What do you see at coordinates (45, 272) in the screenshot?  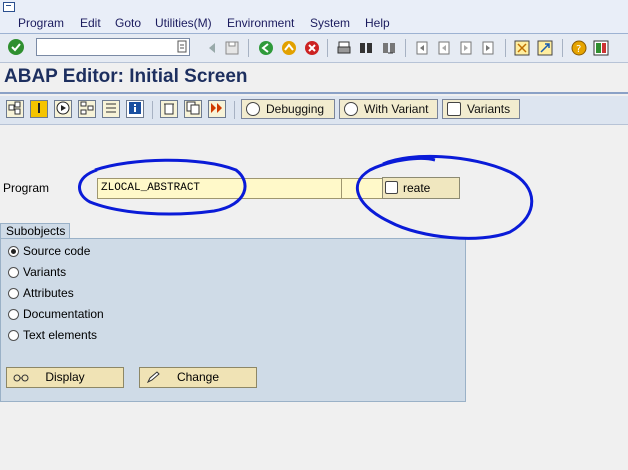 I see `radio-label: Variants` at bounding box center [45, 272].